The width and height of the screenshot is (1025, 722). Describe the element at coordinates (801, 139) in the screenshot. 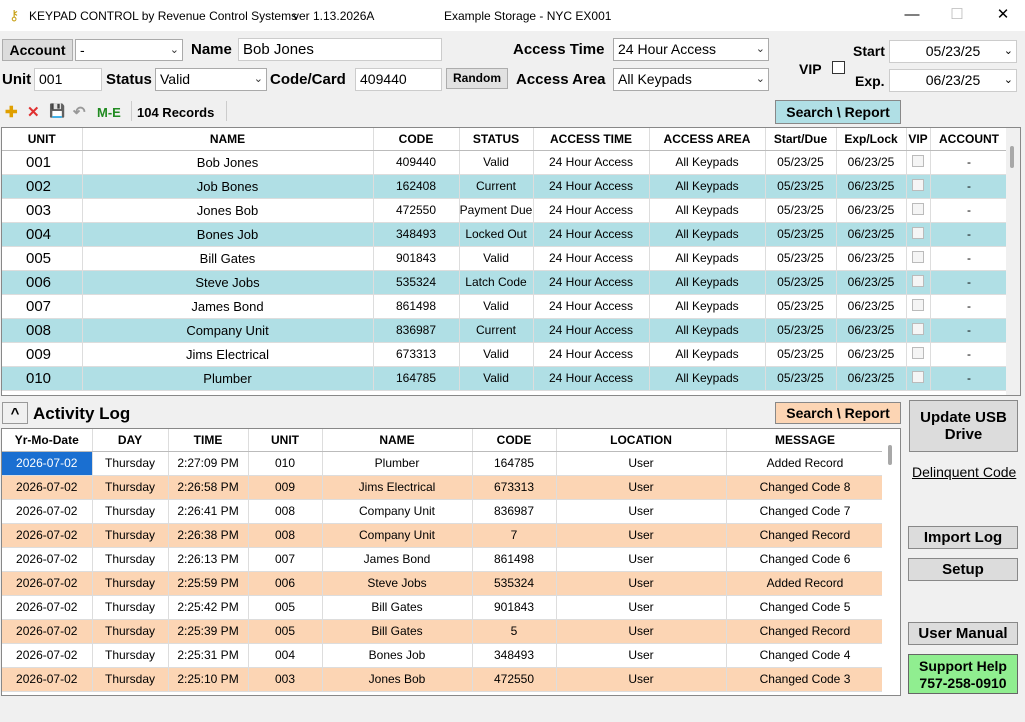

I see `units-col-header: Start/Due` at that location.